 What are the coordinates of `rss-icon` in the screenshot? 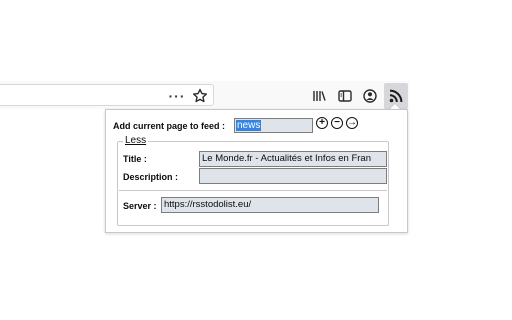 It's located at (396, 96).